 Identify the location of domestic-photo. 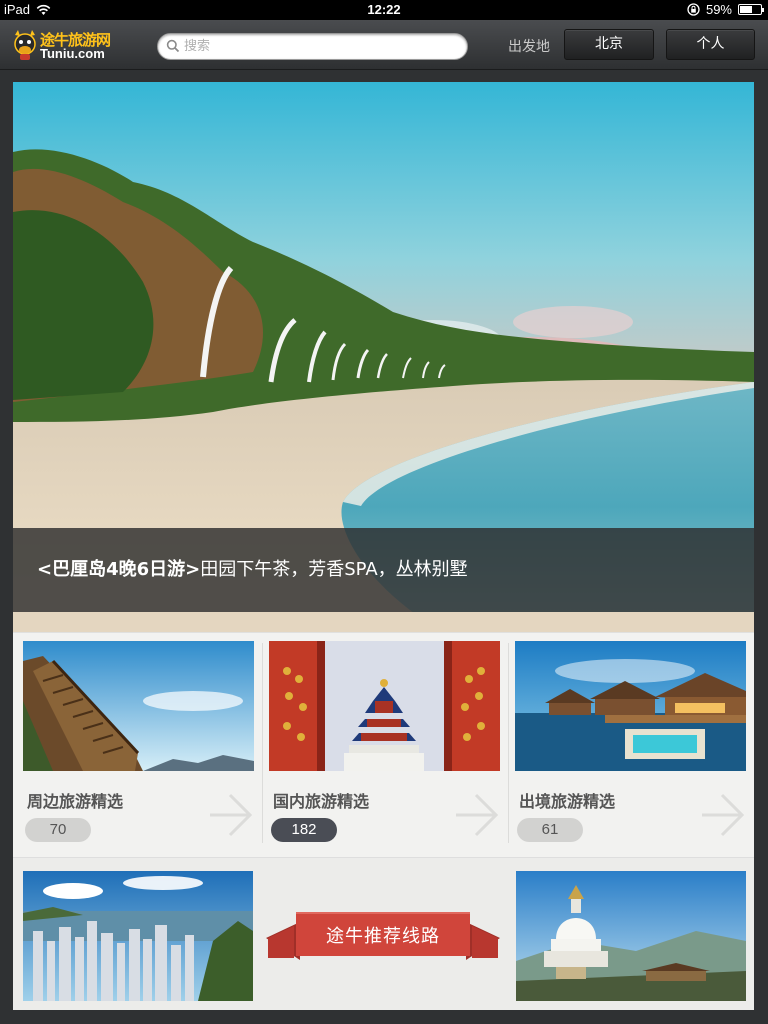
(384, 706).